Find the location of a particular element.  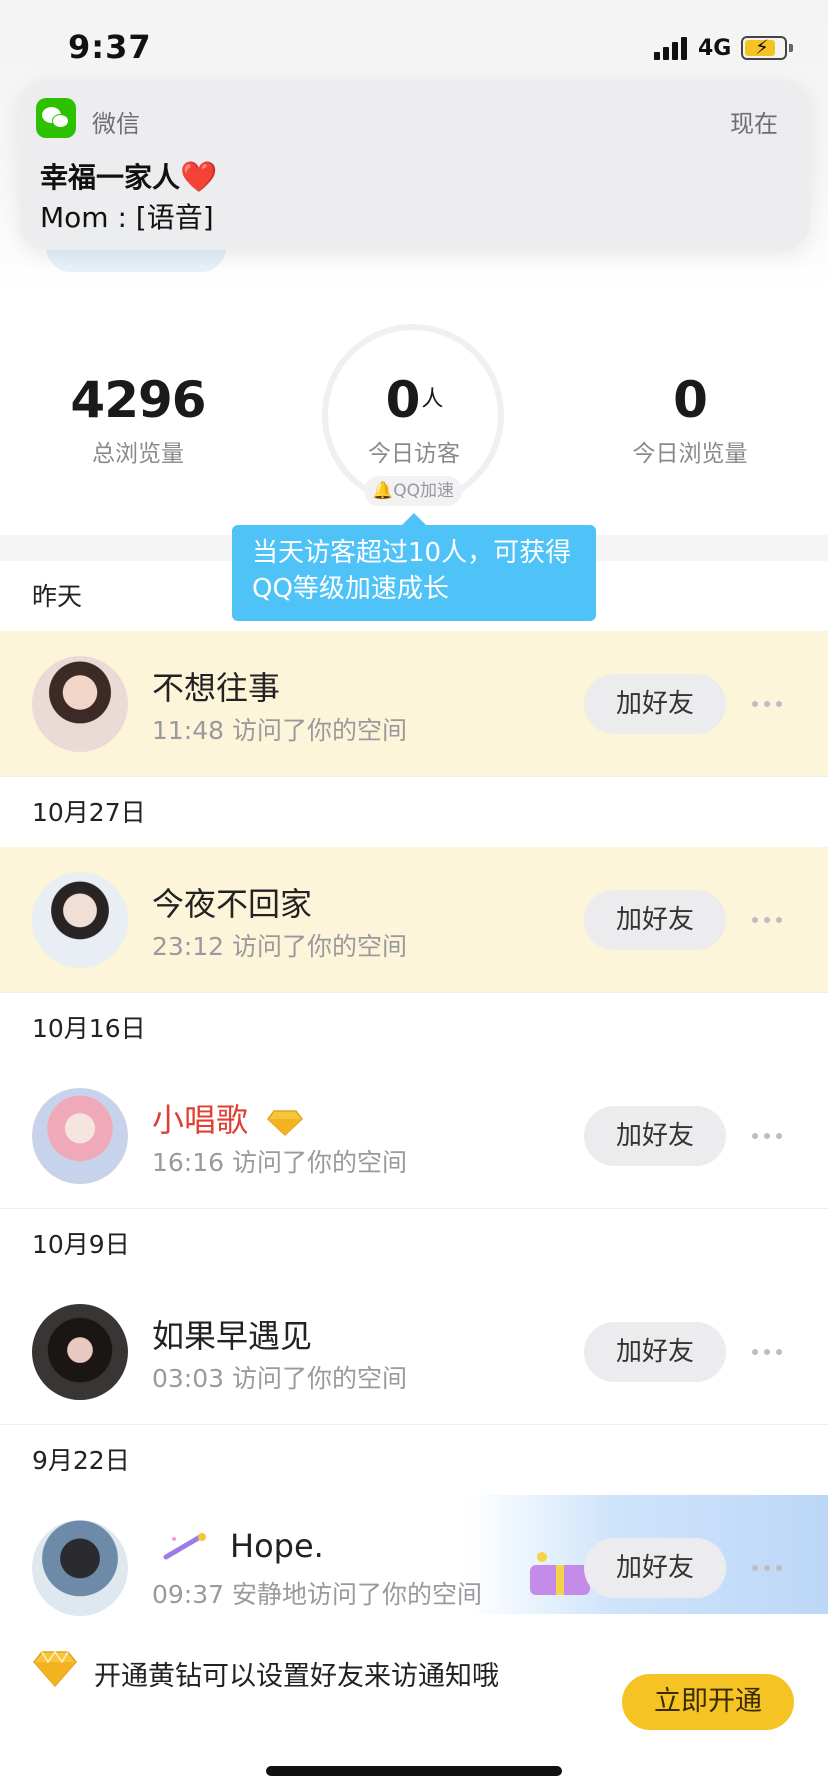

bell-icon: 🔔 is located at coordinates (383, 491).